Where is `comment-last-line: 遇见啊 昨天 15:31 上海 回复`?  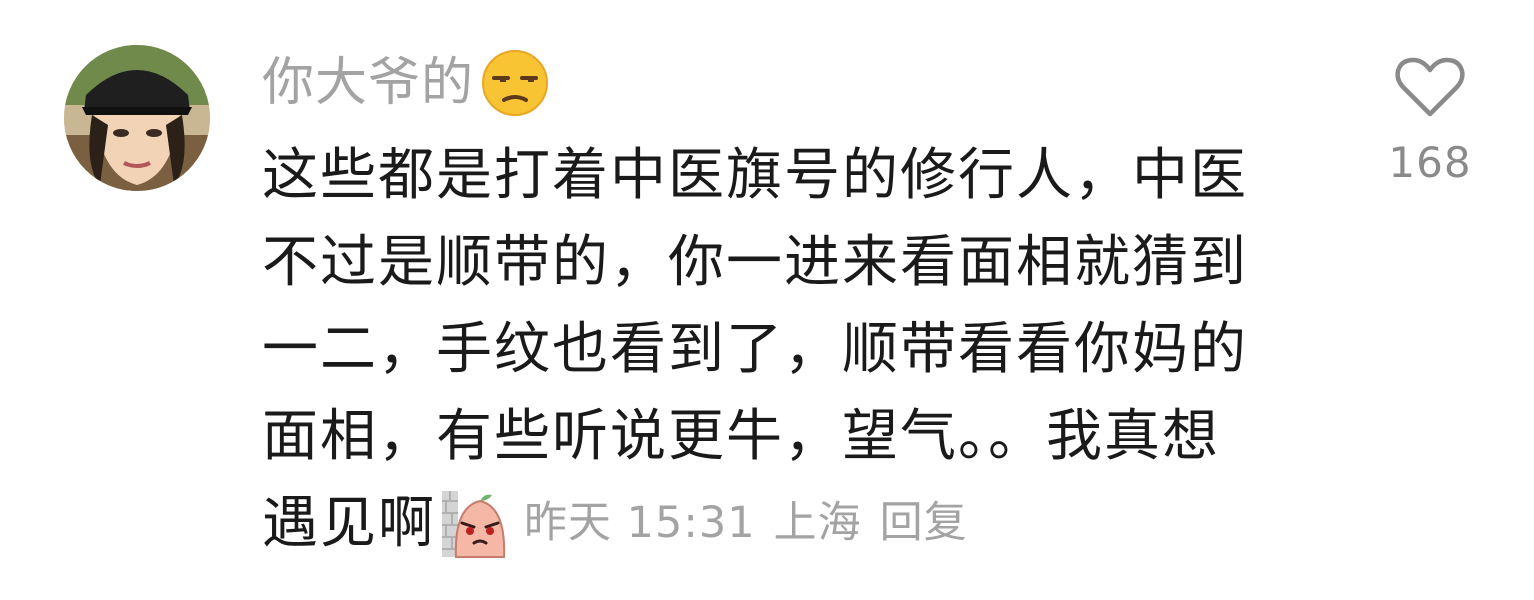
comment-last-line: 遇见啊 昨天 15:31 上海 回复 is located at coordinates (767, 523).